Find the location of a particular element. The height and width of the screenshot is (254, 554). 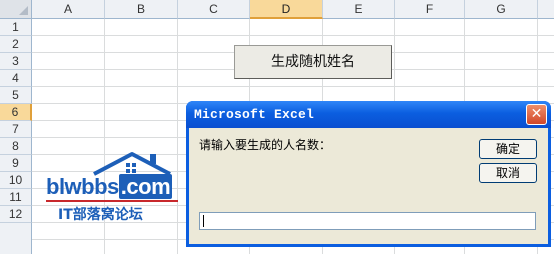

column-header-h is located at coordinates (546, 9).